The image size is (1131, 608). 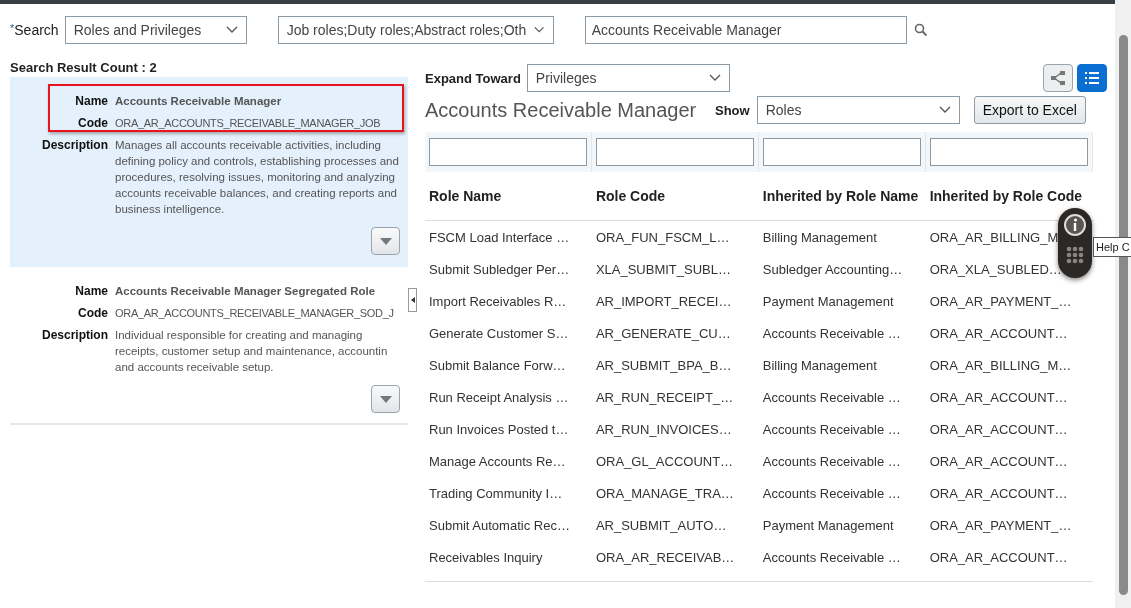 I want to click on table-cell: Receivables Inquiry, so click(x=486, y=557).